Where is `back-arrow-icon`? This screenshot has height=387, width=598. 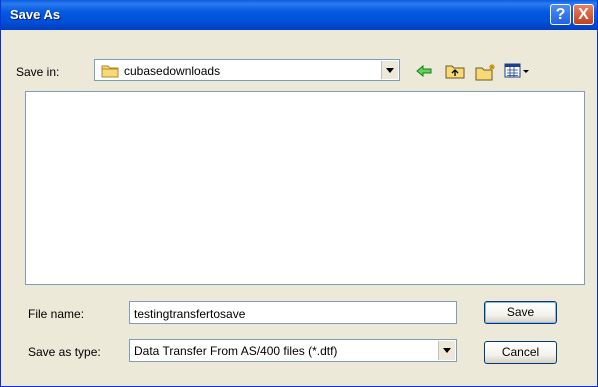 back-arrow-icon is located at coordinates (424, 71).